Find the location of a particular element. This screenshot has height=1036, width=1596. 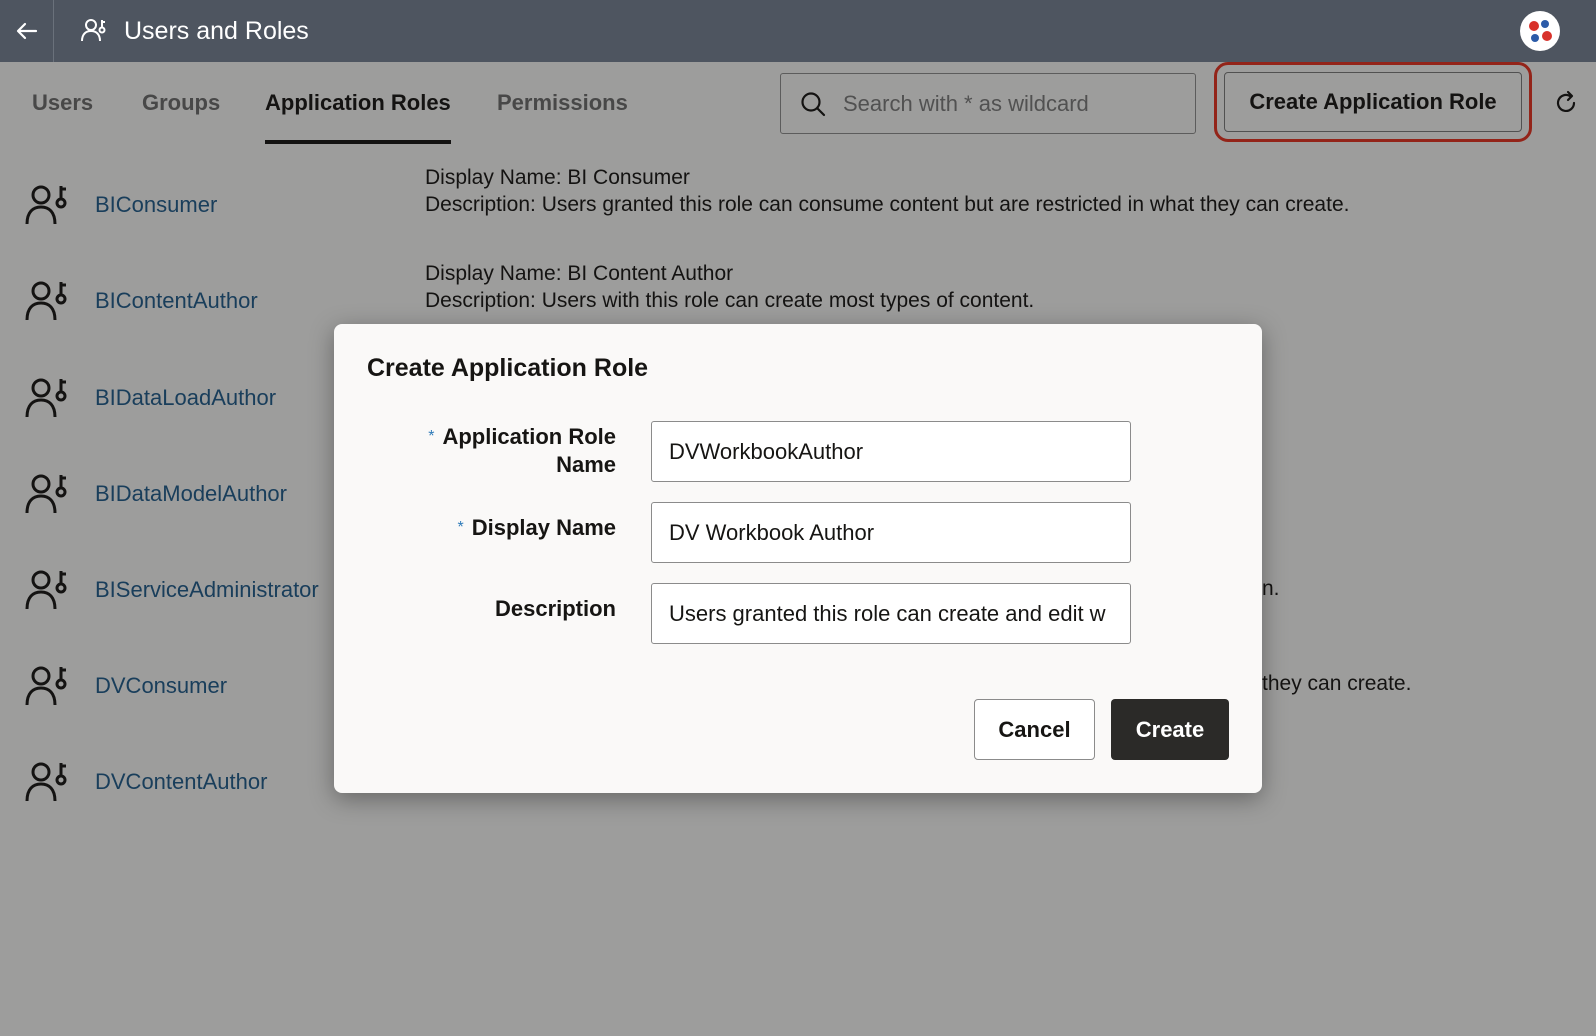

app-header: Users and Roles is located at coordinates (798, 31).